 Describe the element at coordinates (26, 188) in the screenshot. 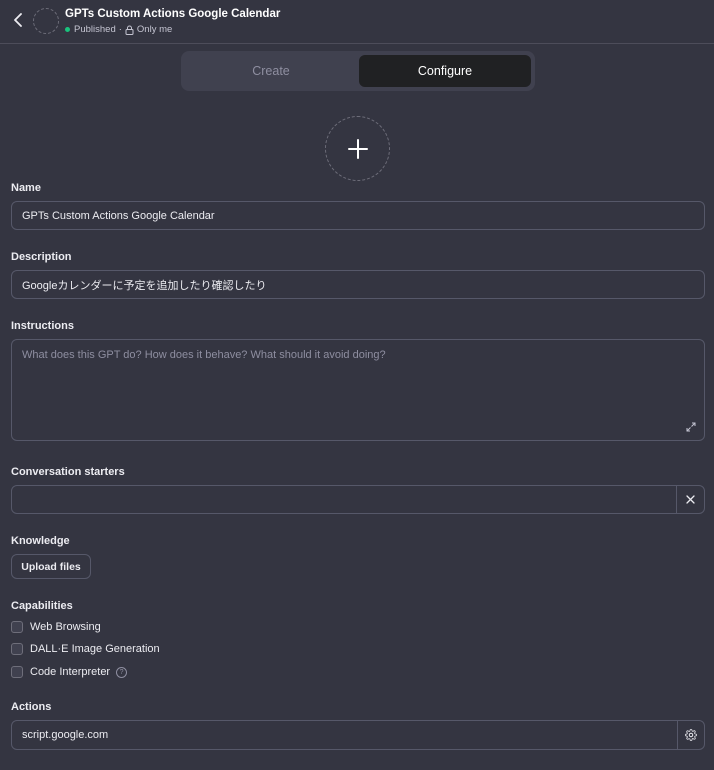

I see `name-label: Name` at that location.